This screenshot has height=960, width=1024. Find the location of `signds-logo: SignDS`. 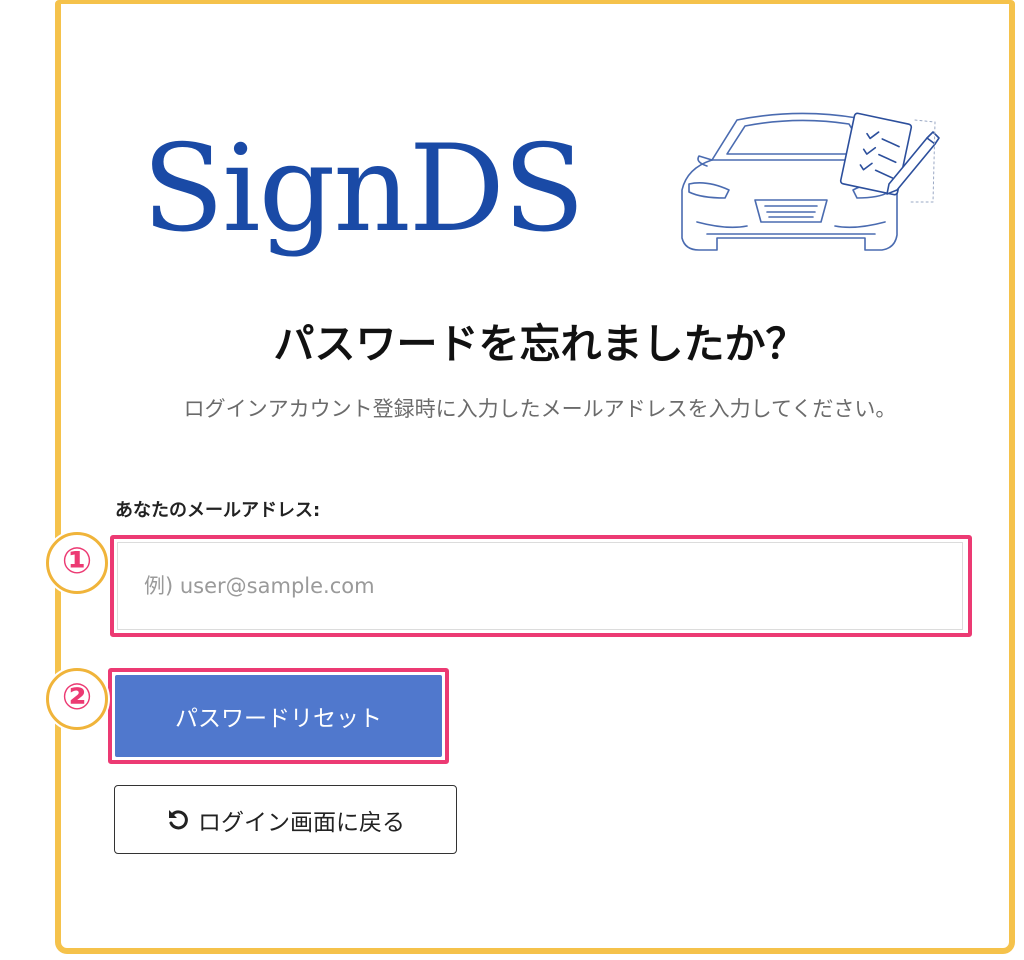

signds-logo: SignDS is located at coordinates (542, 195).